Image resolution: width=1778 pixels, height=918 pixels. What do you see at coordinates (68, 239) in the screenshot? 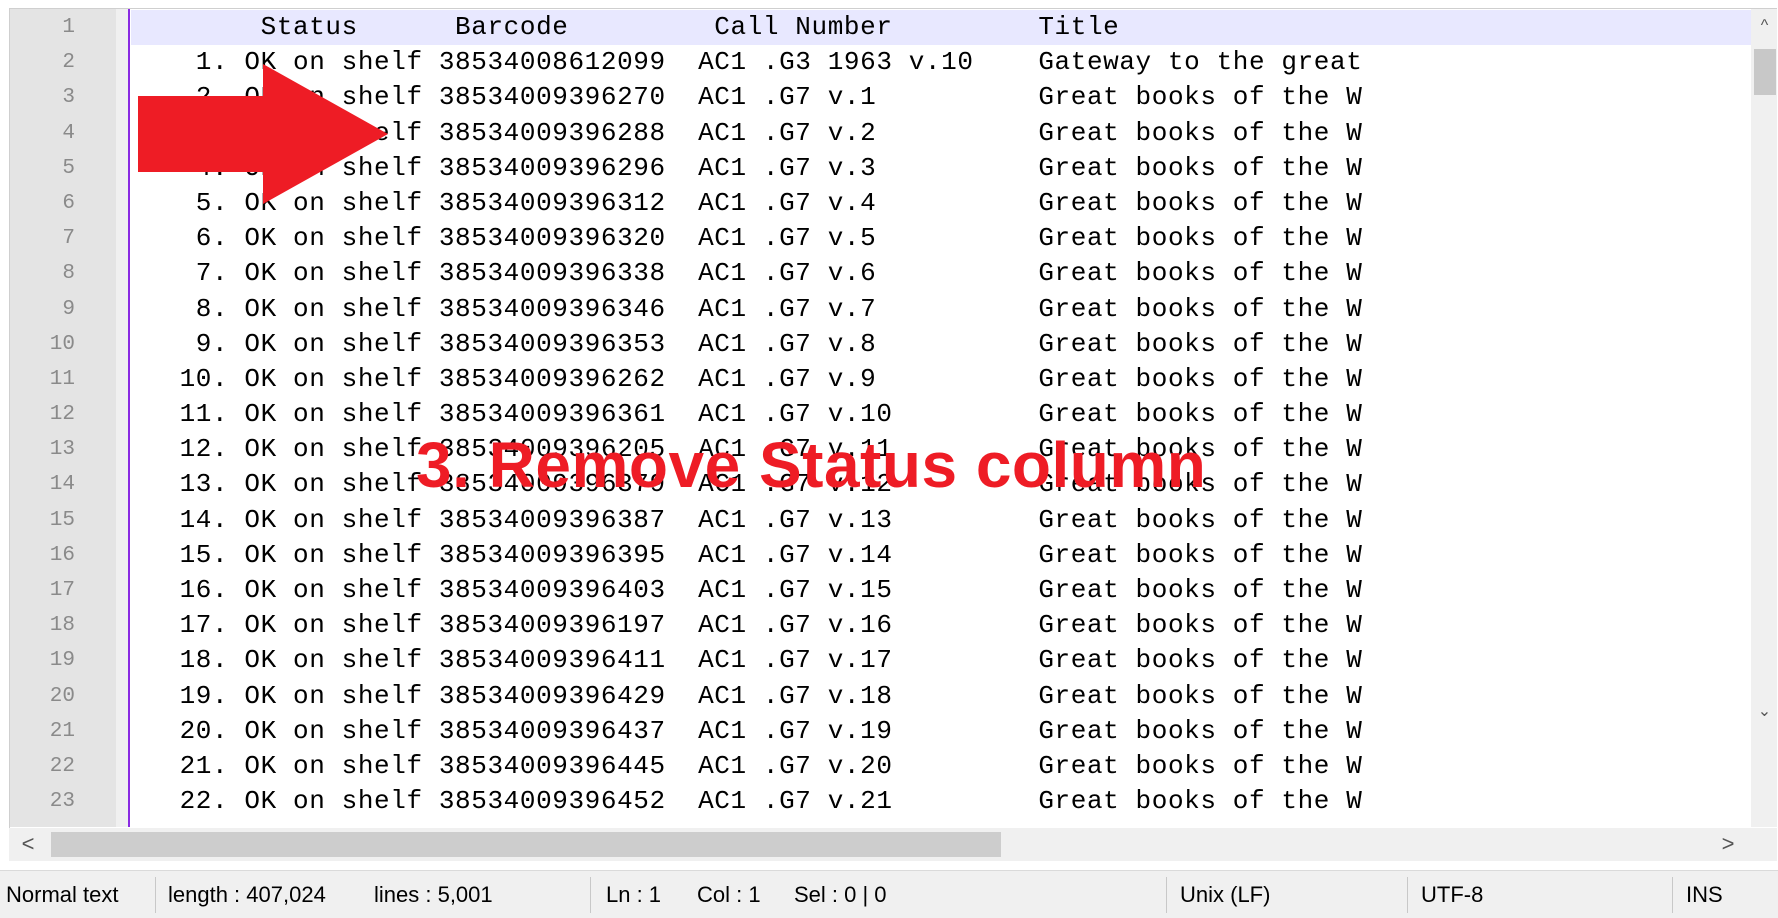
I see `line-number: 7` at bounding box center [68, 239].